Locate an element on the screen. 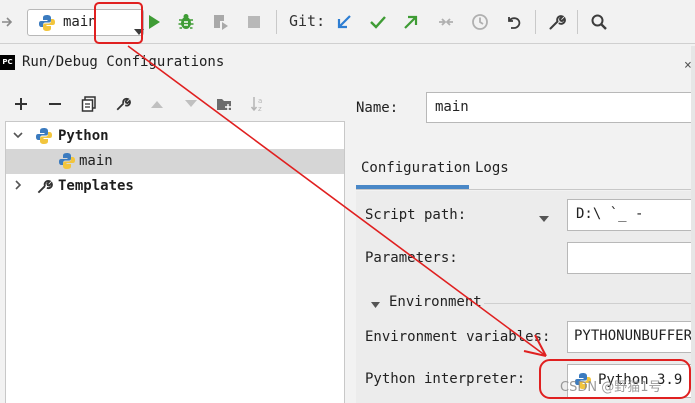  sort-icon: az is located at coordinates (259, 104).